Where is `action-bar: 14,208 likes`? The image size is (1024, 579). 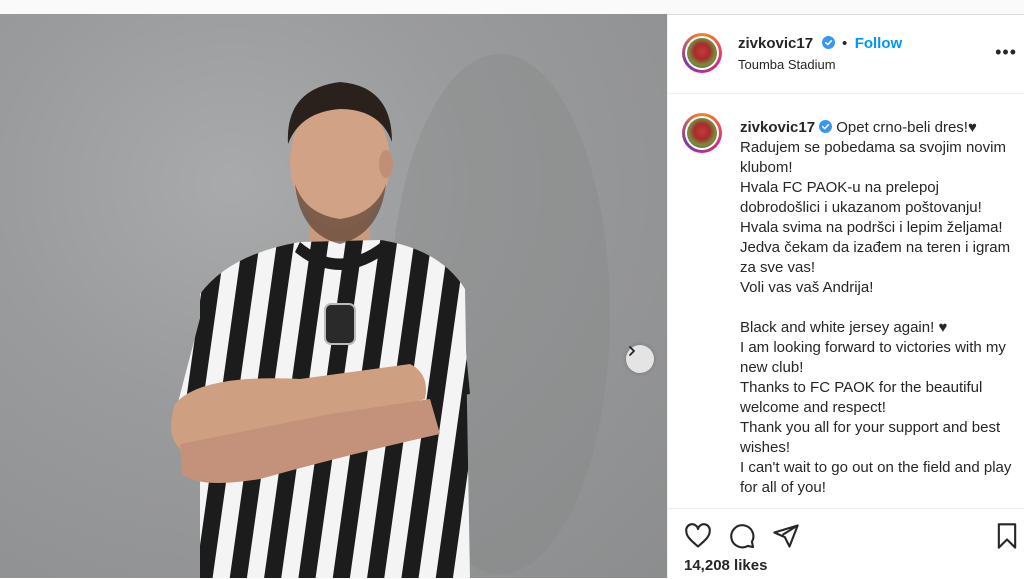
action-bar: 14,208 likes is located at coordinates (846, 543).